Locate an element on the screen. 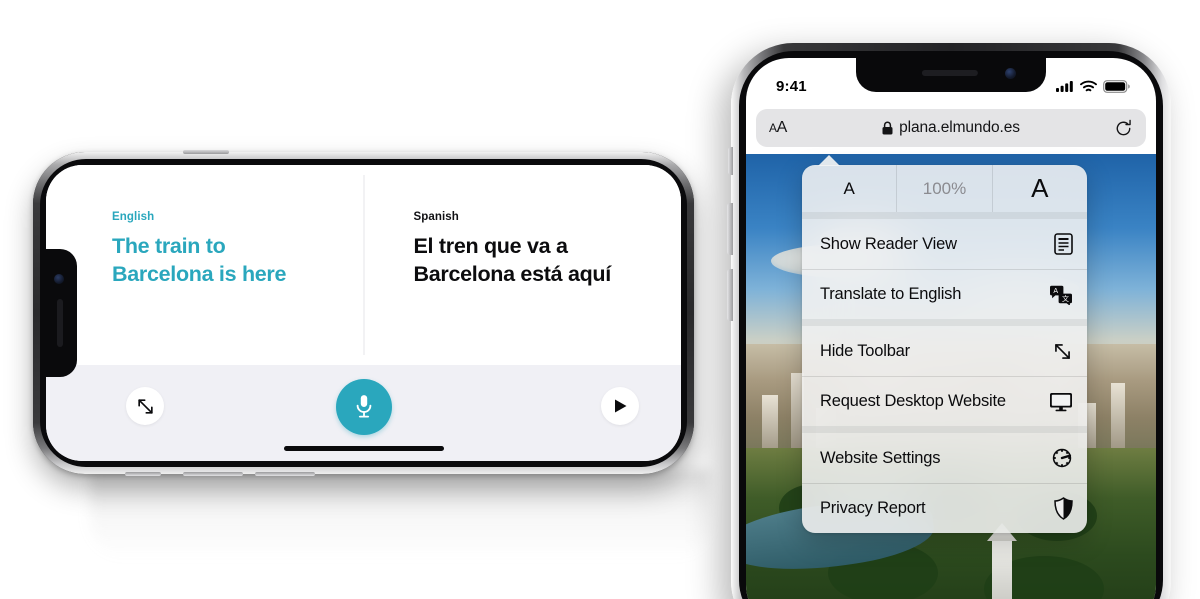  menu-item-hide-toolbar: Hide Toolbar is located at coordinates (944, 351).